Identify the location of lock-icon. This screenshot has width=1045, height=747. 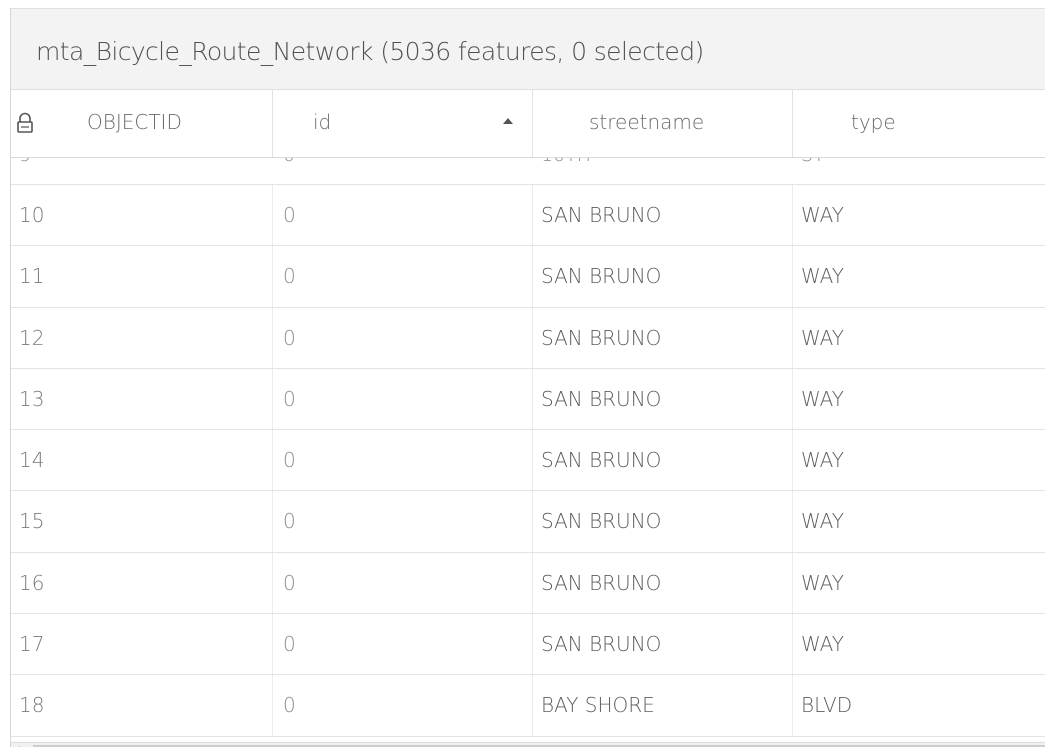
(25, 122).